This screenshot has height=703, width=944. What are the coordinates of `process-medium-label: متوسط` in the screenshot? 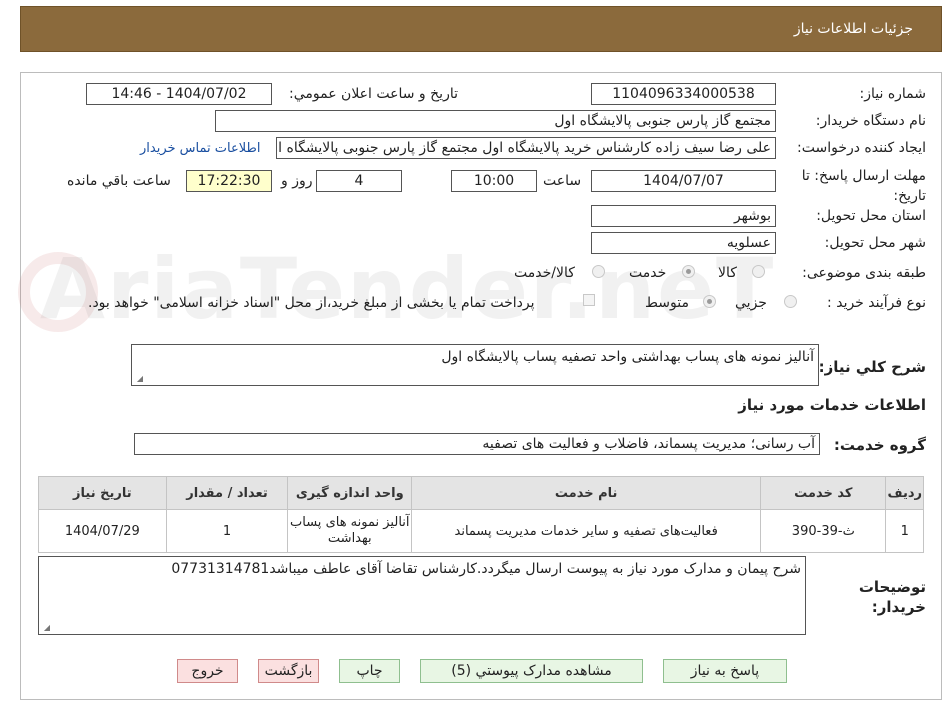 It's located at (667, 303).